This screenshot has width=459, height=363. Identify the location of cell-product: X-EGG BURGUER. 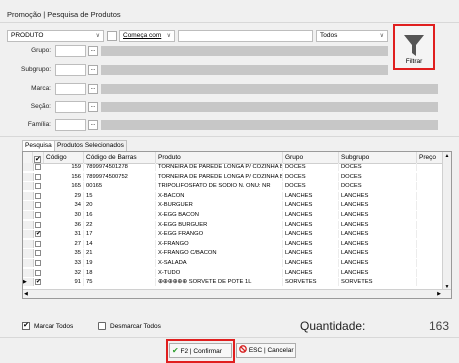
(219, 224).